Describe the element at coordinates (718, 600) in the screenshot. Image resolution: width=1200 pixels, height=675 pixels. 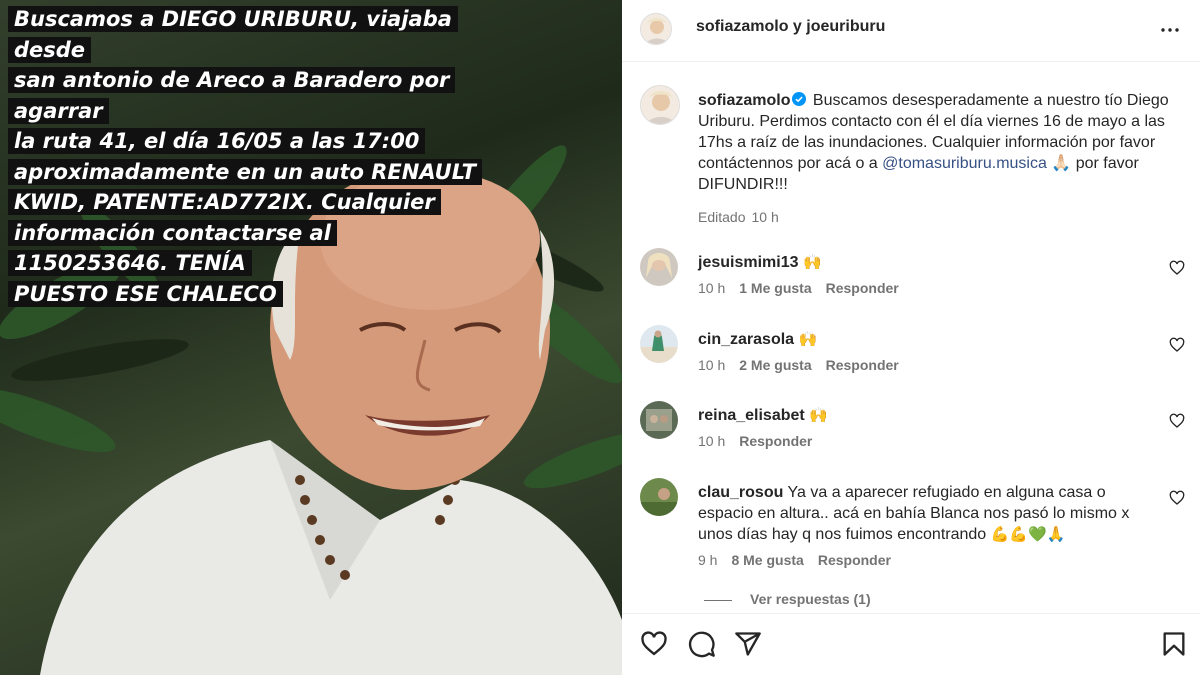
I see `replies-divider` at that location.